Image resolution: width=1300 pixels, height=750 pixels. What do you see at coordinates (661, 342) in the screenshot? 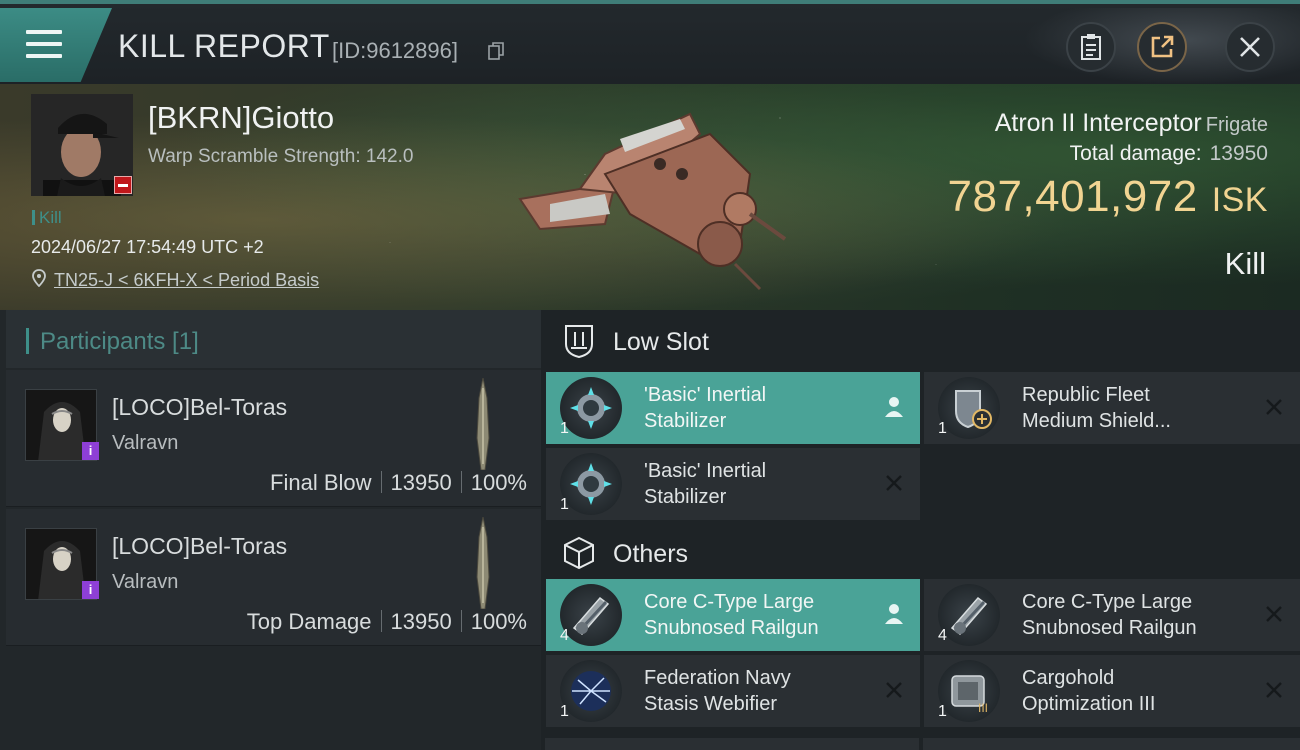
I see `low-slot-label: Low Slot` at bounding box center [661, 342].